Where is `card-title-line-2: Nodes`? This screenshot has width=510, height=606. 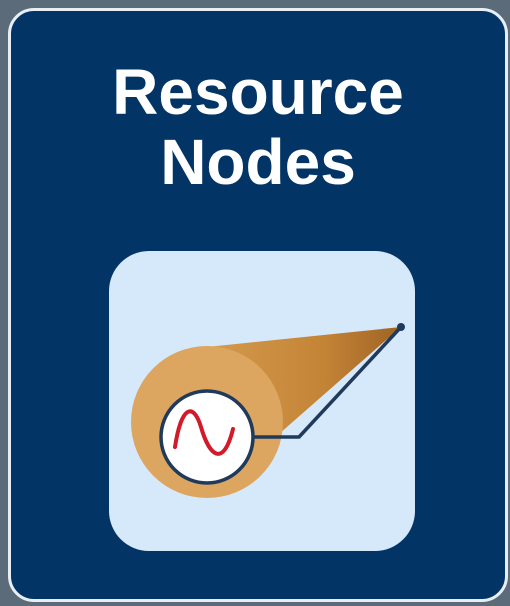
card-title-line-2: Nodes is located at coordinates (258, 162).